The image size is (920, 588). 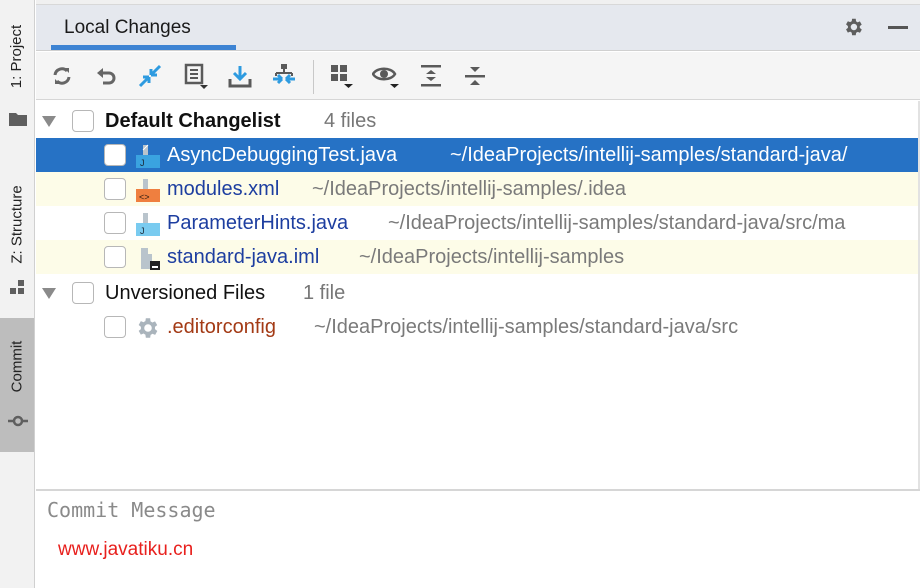 I want to click on toolbar, so click(x=478, y=76).